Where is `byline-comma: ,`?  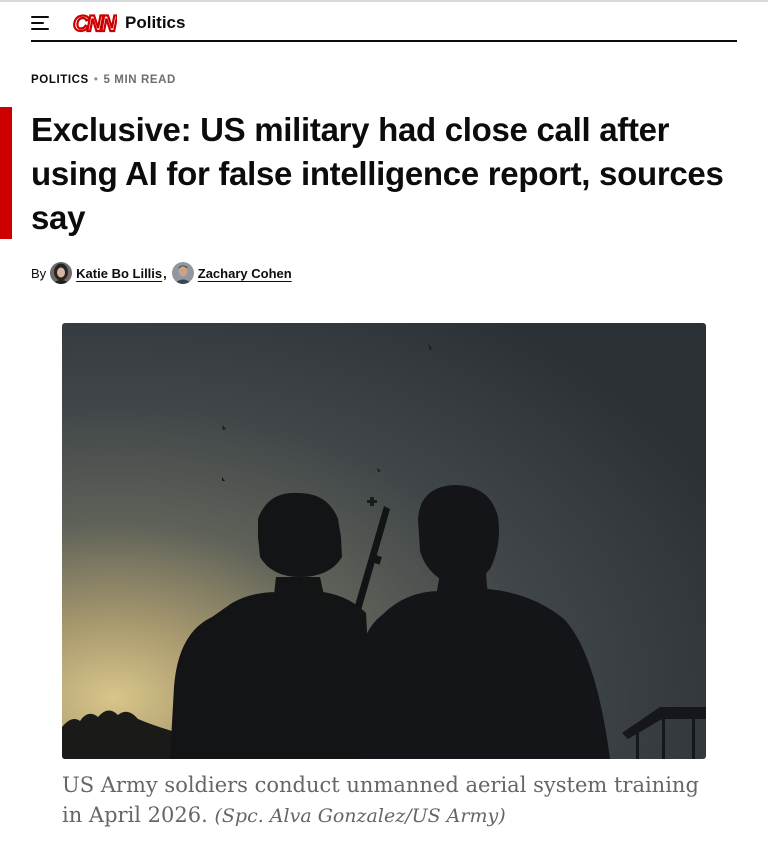 byline-comma: , is located at coordinates (165, 273).